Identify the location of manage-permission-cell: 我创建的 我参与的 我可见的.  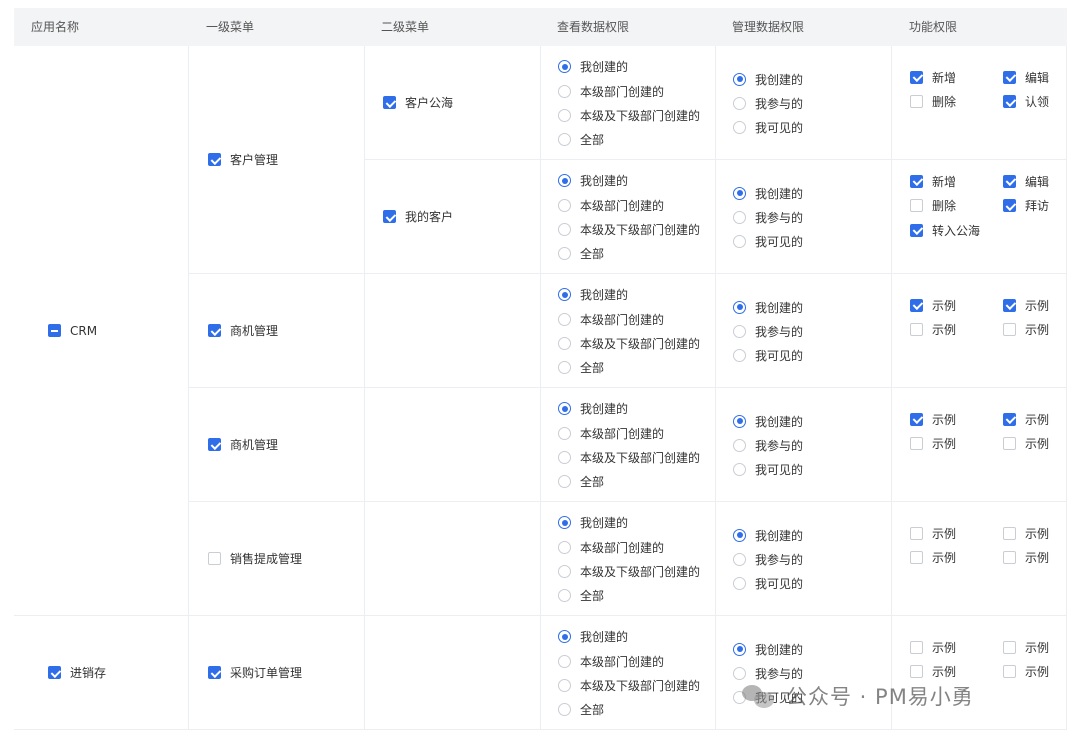
(804, 559).